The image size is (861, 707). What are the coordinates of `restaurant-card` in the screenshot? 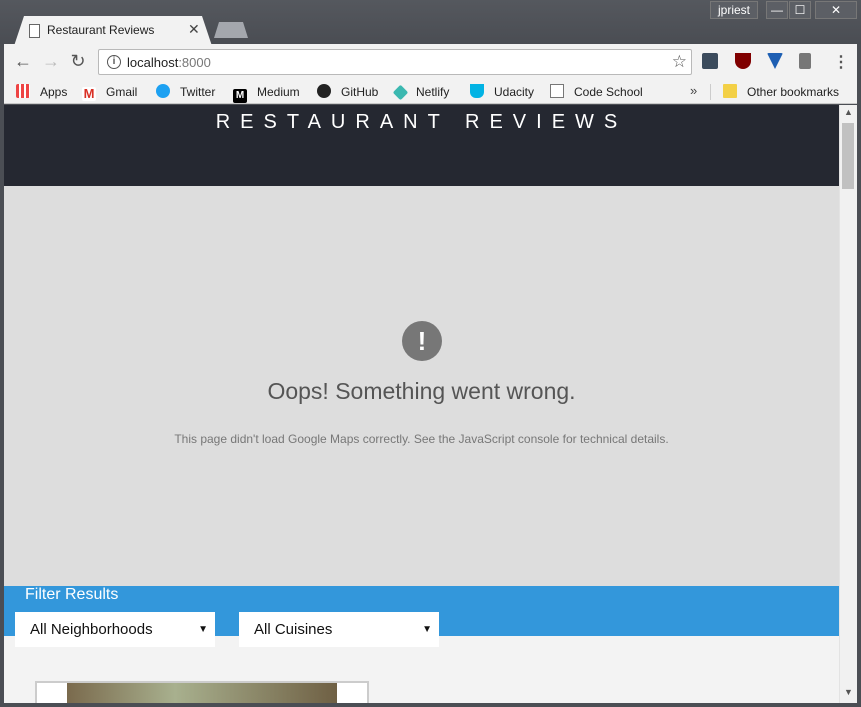 It's located at (202, 692).